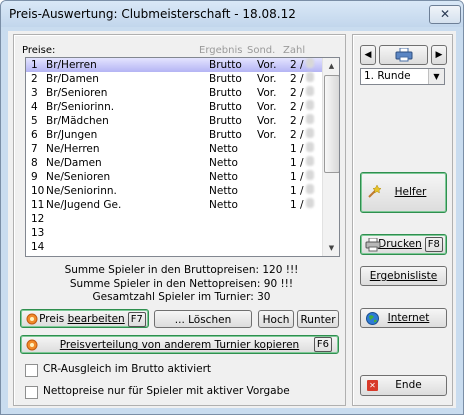 The width and height of the screenshot is (464, 415). What do you see at coordinates (372, 385) in the screenshot?
I see `exit-icon: ✕` at bounding box center [372, 385].